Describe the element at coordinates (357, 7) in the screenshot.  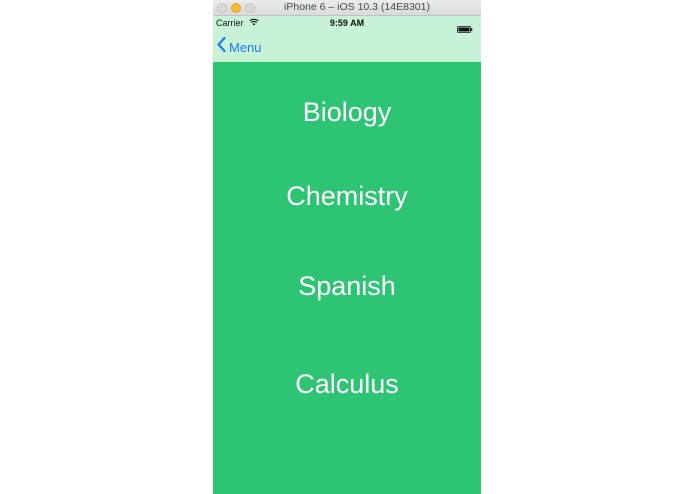
I see `window-title: iPhone 6 – iOS 10.3 (14E8301)` at that location.